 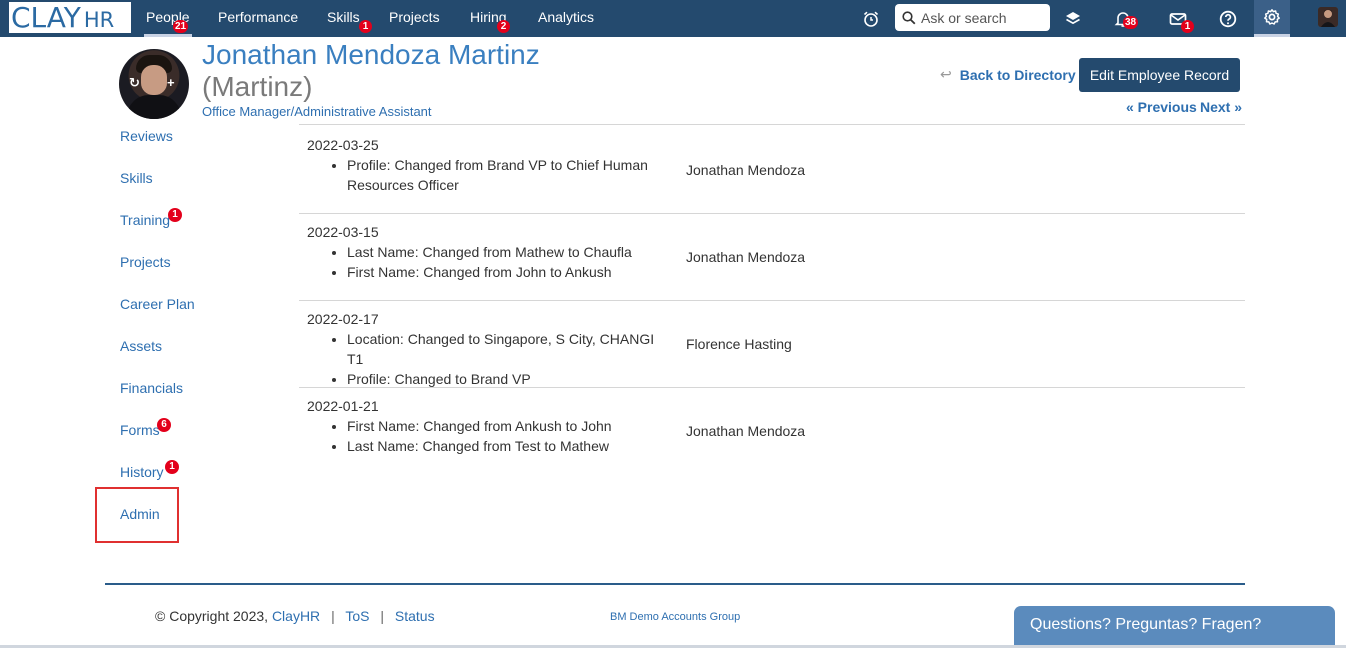 I want to click on gear-icon, so click(x=1272, y=18).